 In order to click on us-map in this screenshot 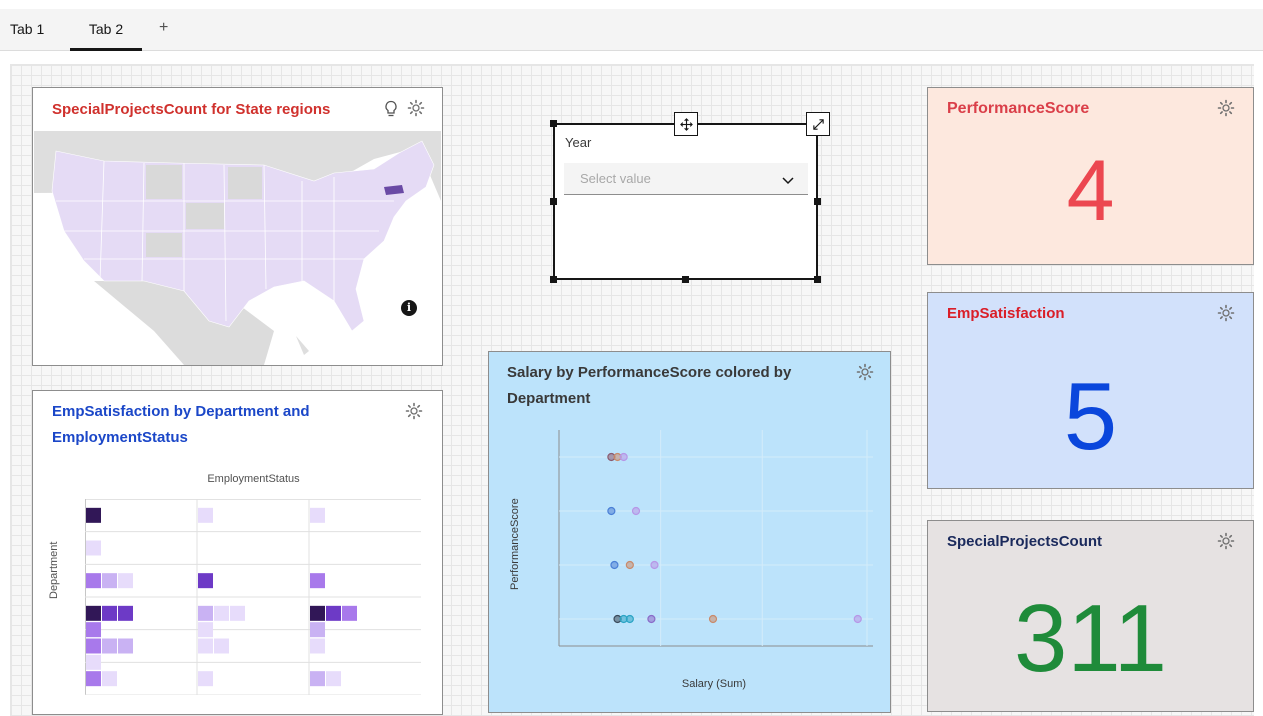, I will do `click(237, 248)`.